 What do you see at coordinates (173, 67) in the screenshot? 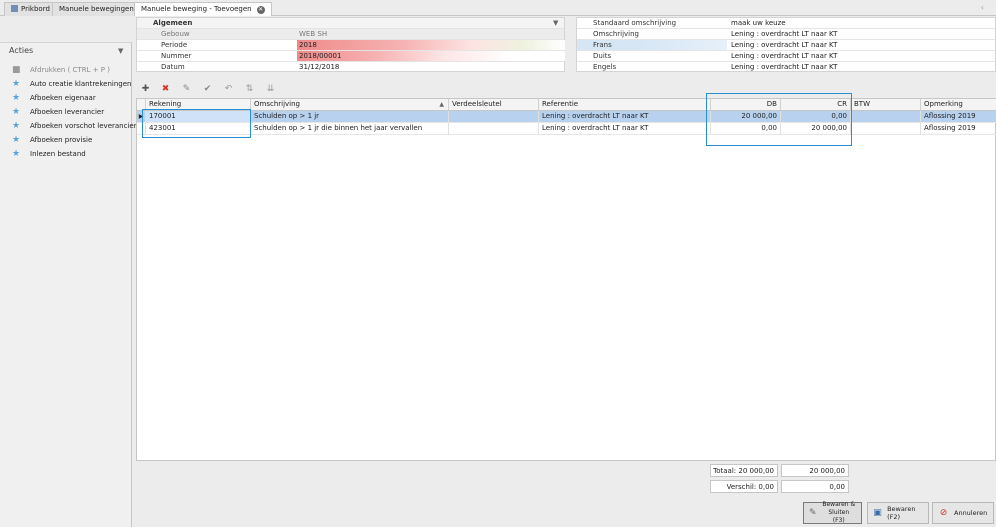
I see `field-label: Datum` at bounding box center [173, 67].